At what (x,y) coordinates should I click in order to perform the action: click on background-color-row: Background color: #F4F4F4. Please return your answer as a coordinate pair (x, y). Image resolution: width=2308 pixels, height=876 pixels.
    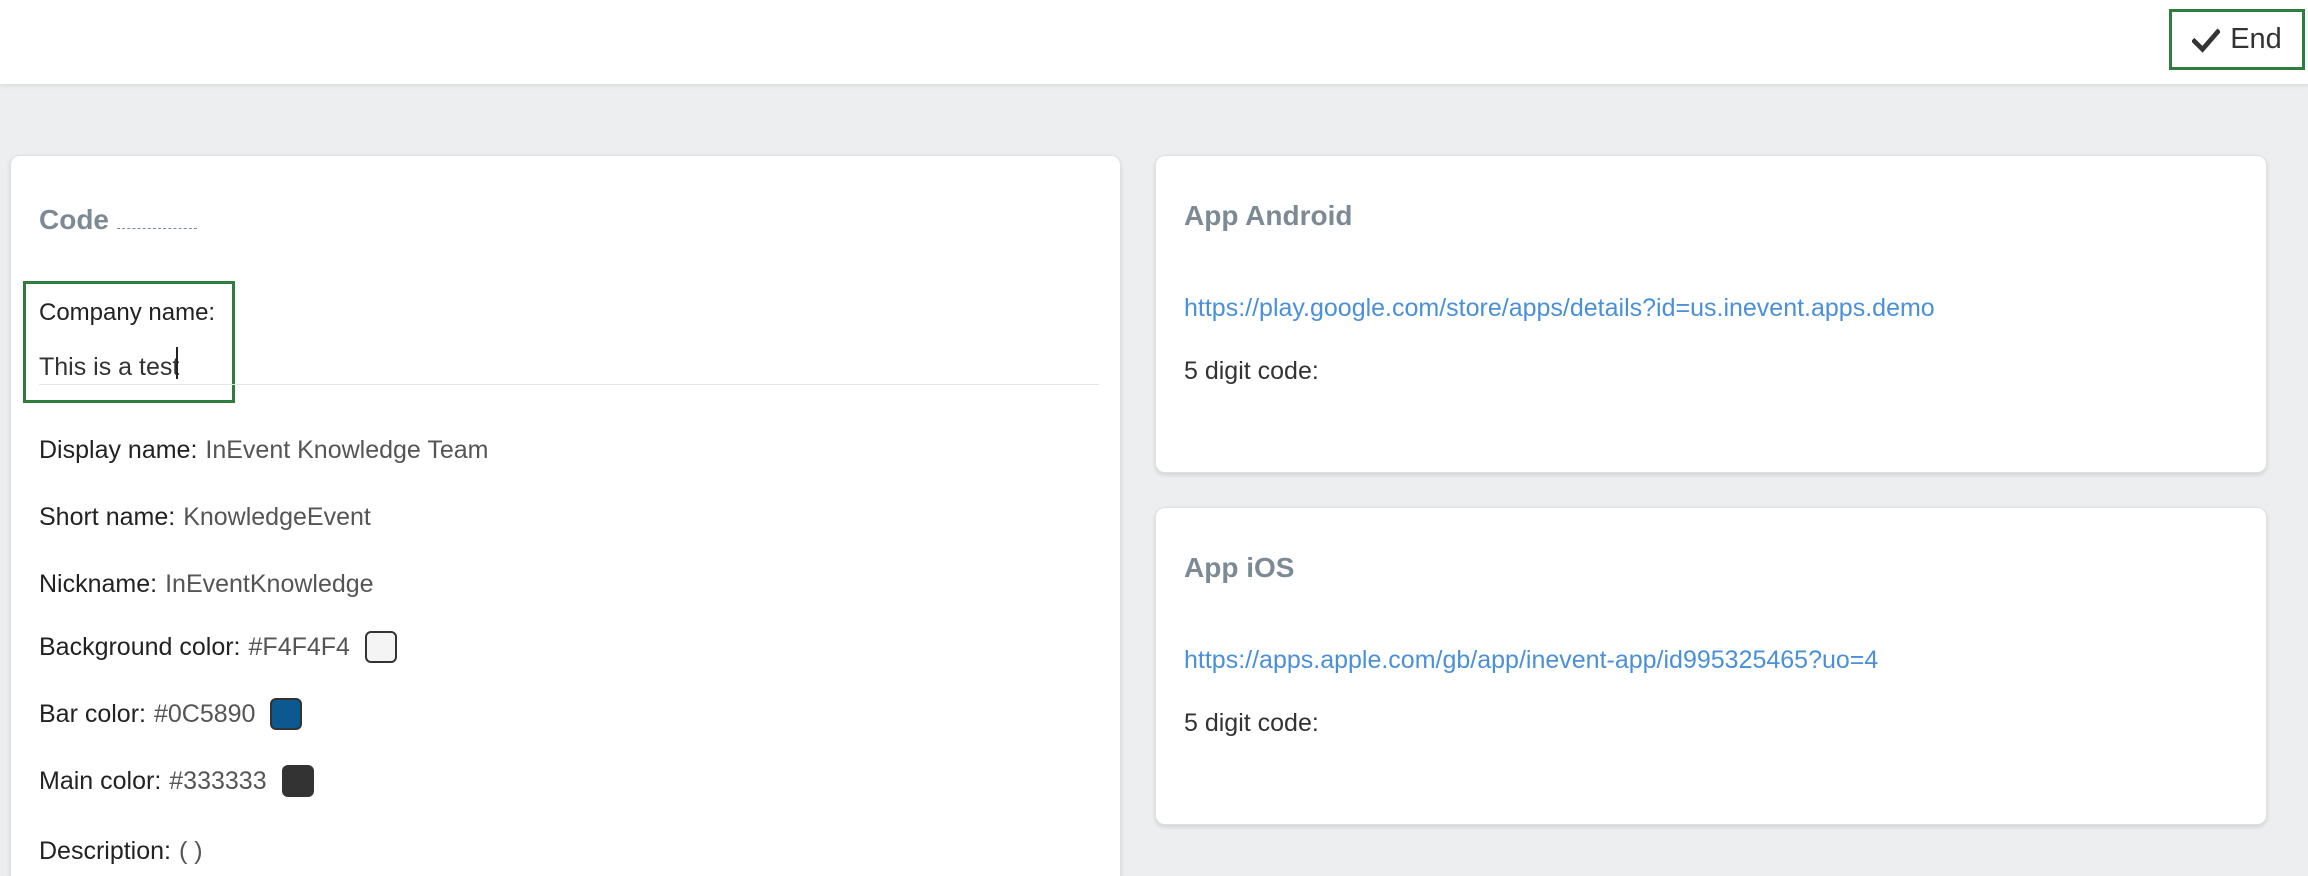
    Looking at the image, I should click on (218, 647).